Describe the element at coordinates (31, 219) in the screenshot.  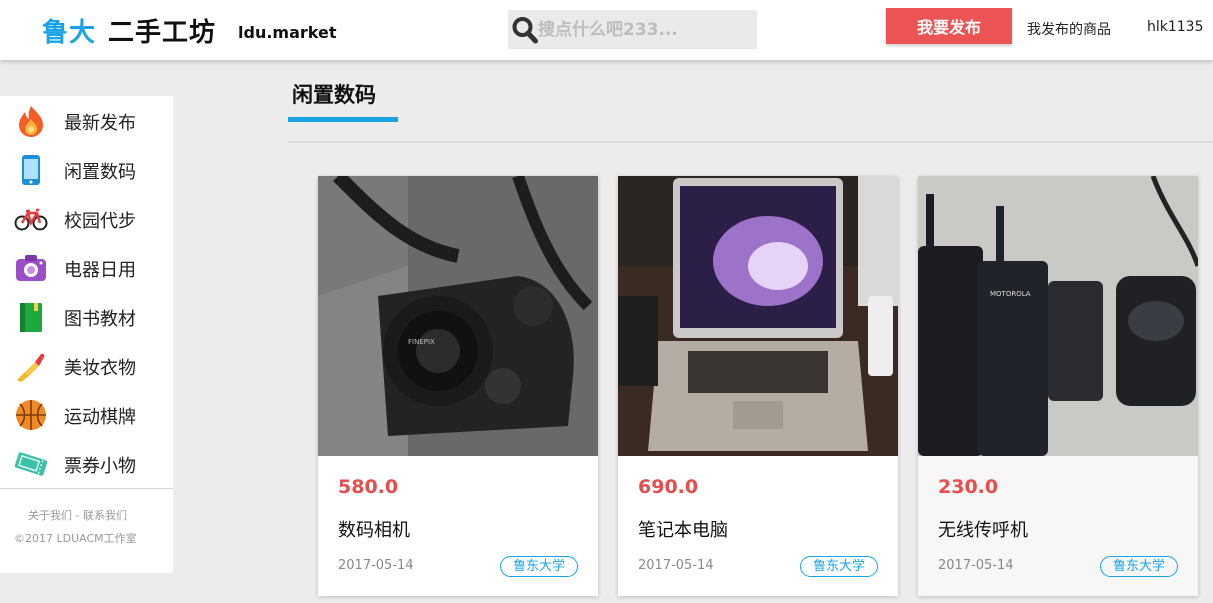
I see `bicycle-icon` at that location.